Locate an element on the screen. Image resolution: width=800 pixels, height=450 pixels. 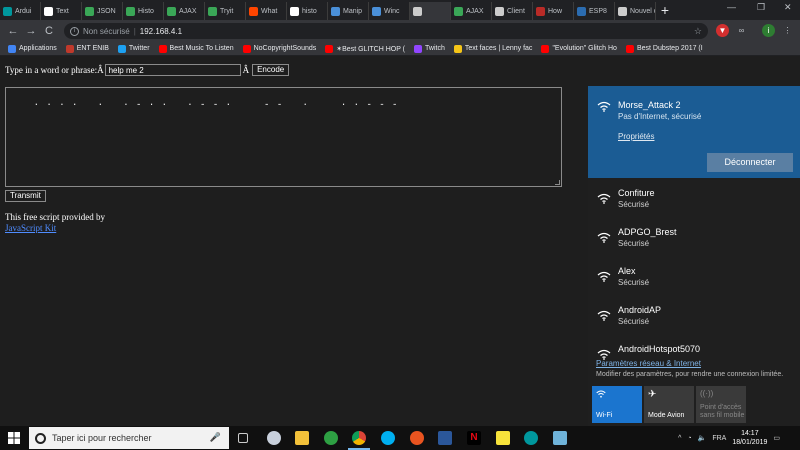
windows-start-icon is located at coordinates (14, 438).